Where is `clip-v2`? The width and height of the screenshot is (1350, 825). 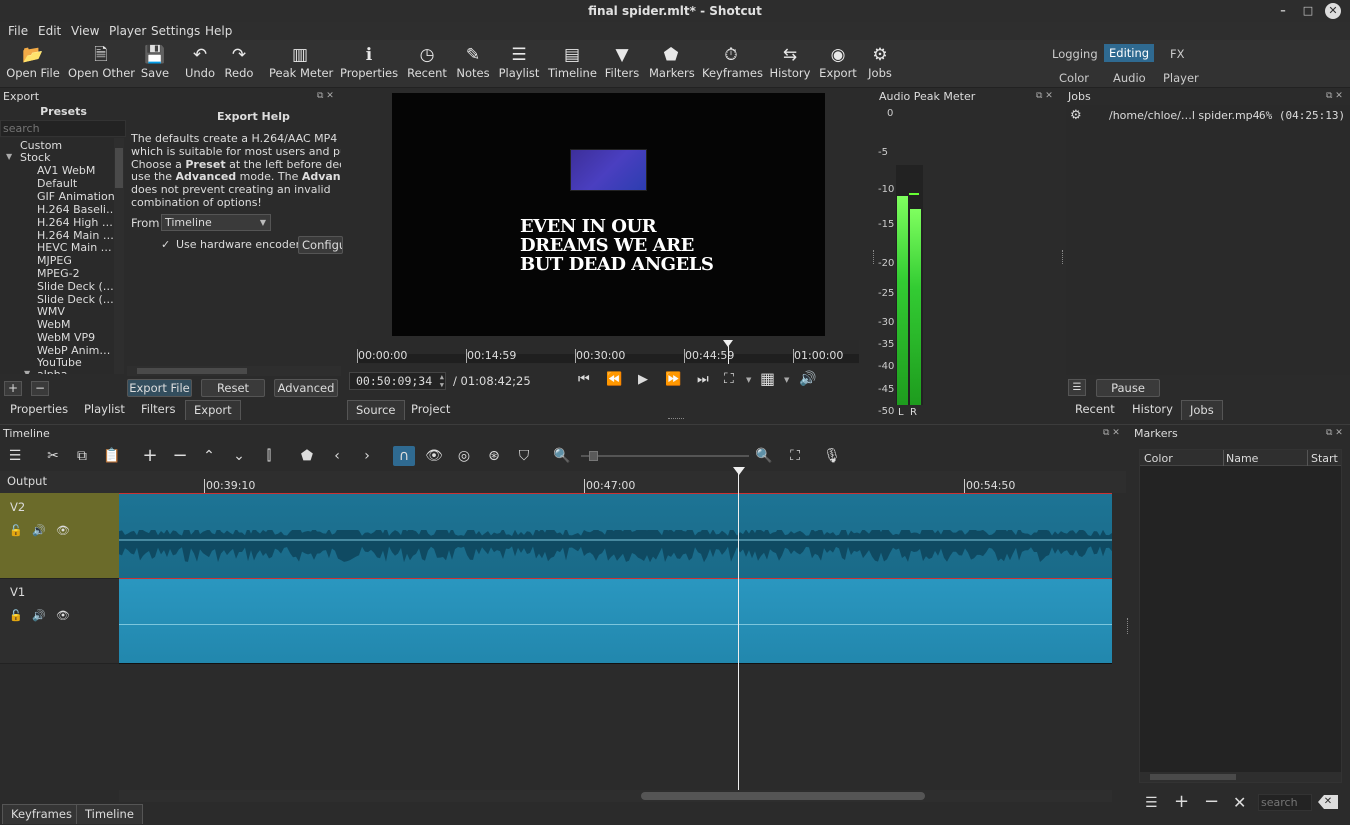 clip-v2 is located at coordinates (615, 536).